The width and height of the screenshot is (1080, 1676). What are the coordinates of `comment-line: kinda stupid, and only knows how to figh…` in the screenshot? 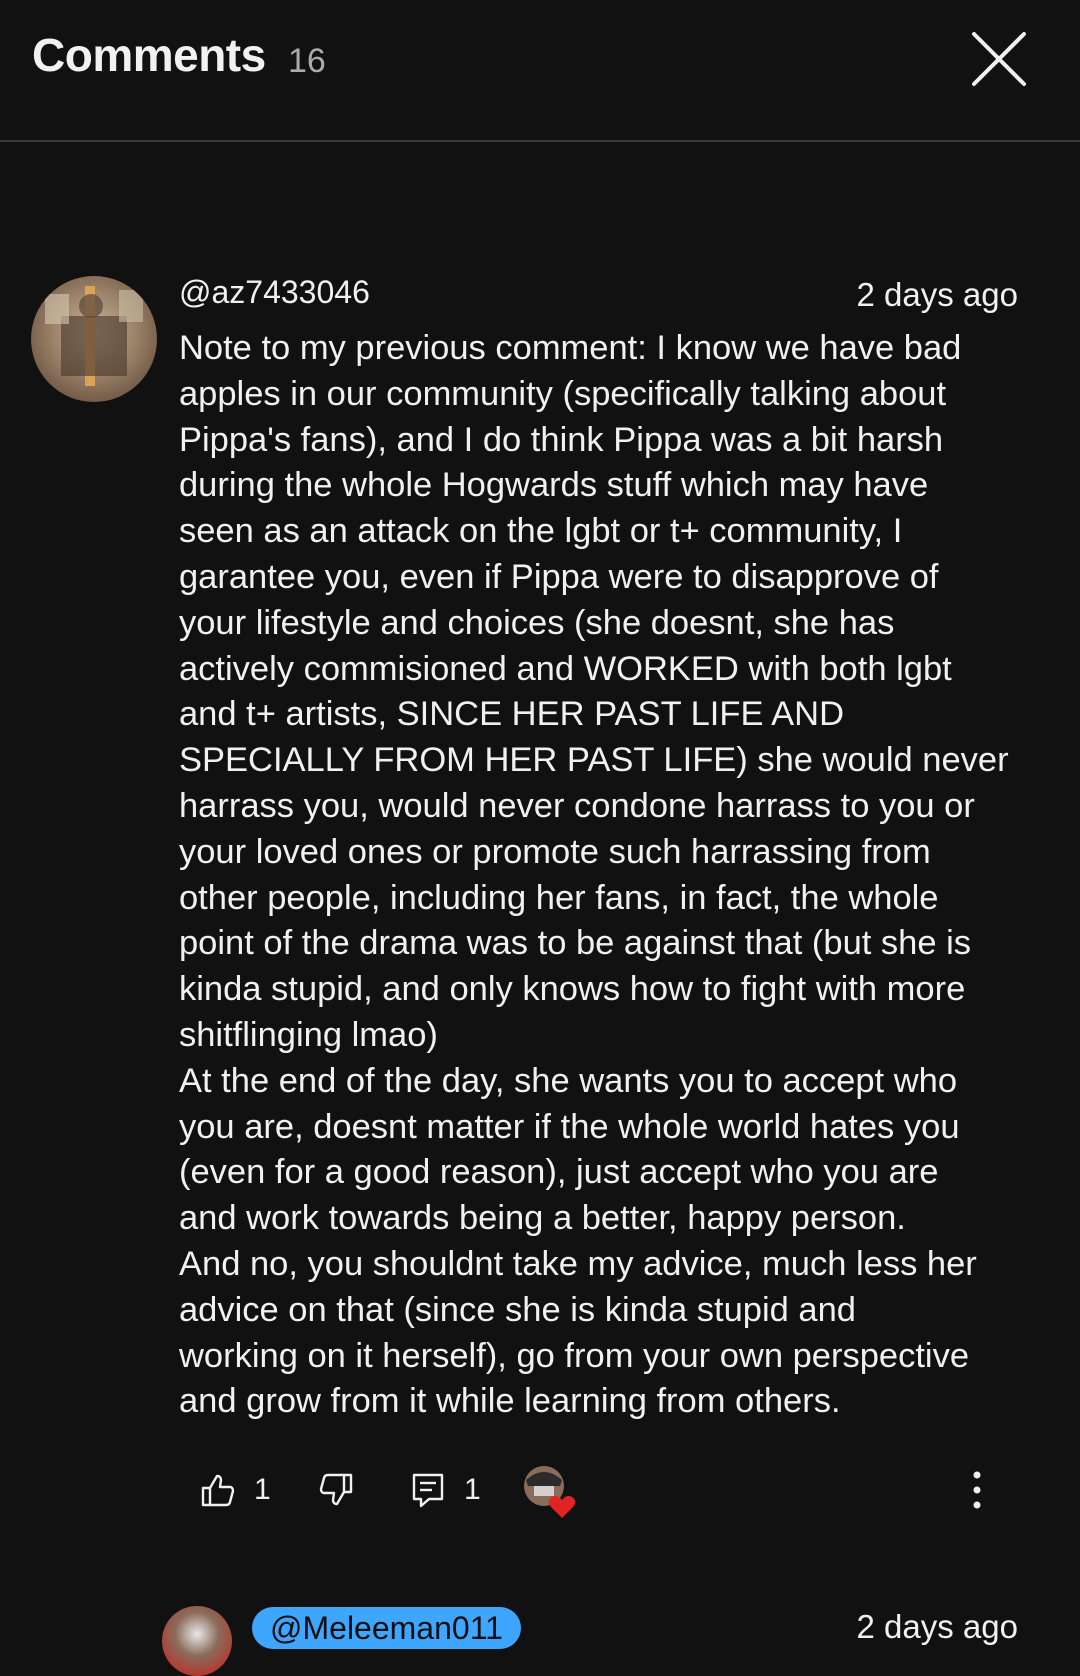 It's located at (572, 989).